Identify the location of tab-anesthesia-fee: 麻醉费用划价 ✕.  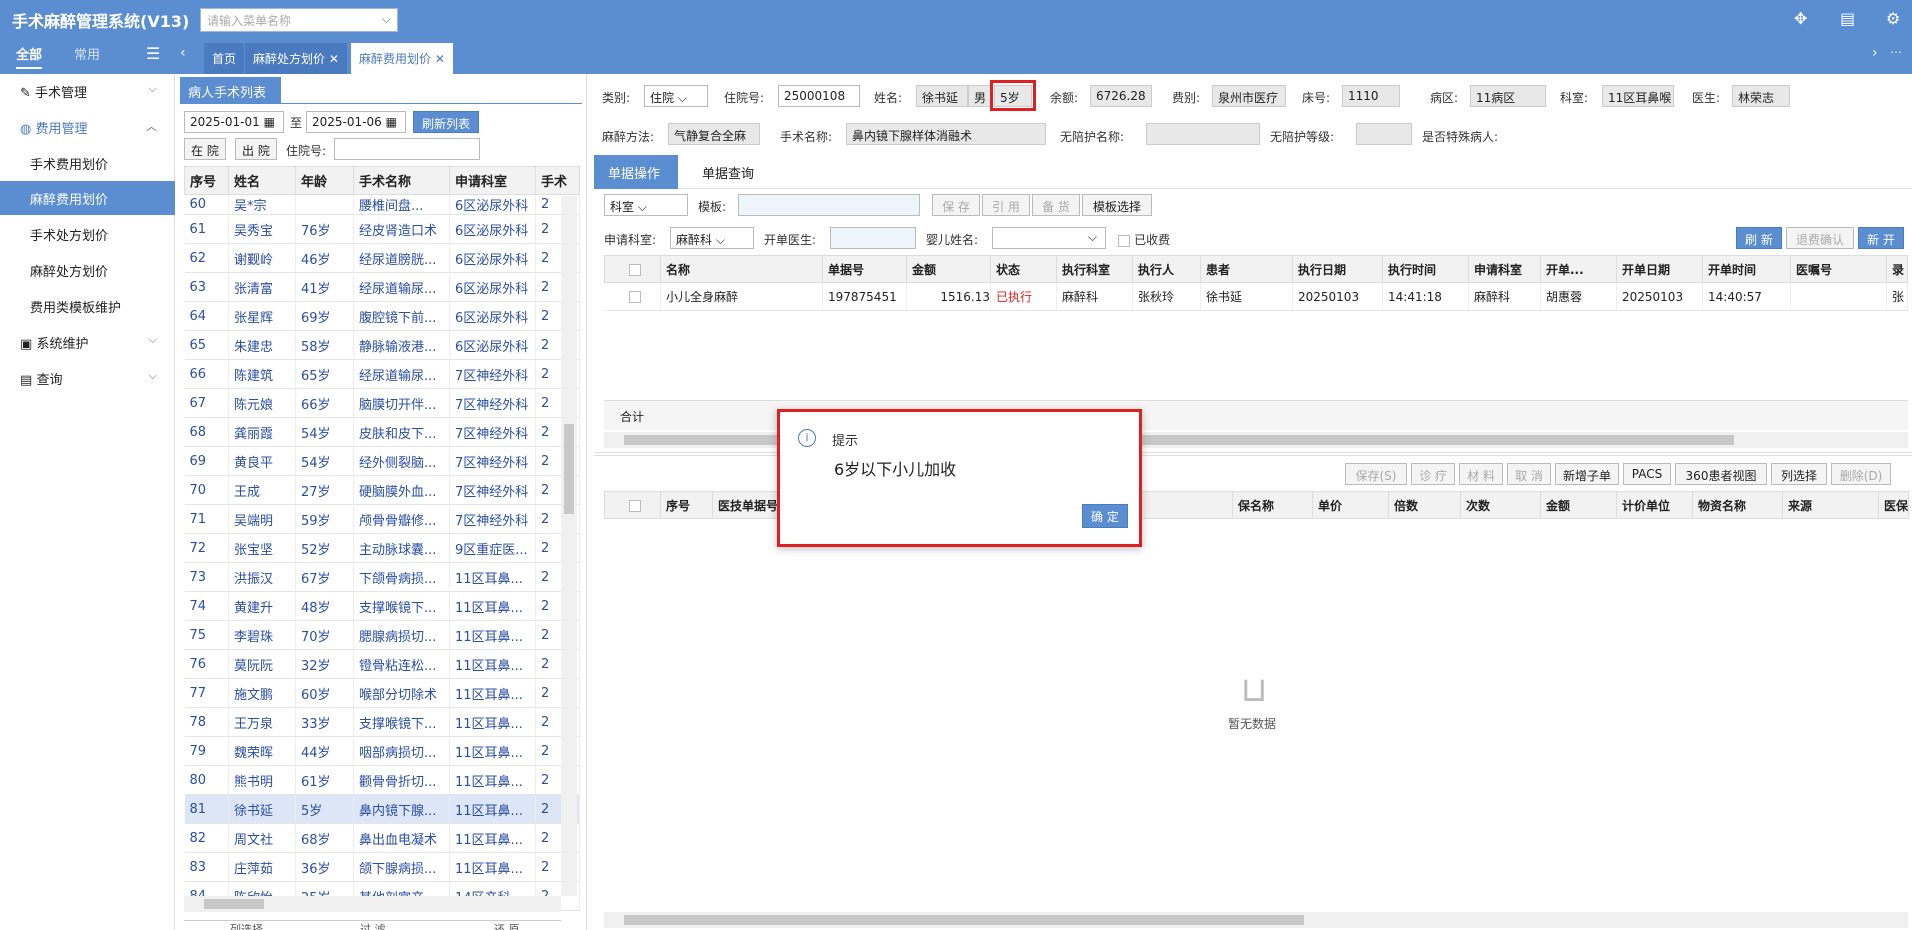
(402, 58).